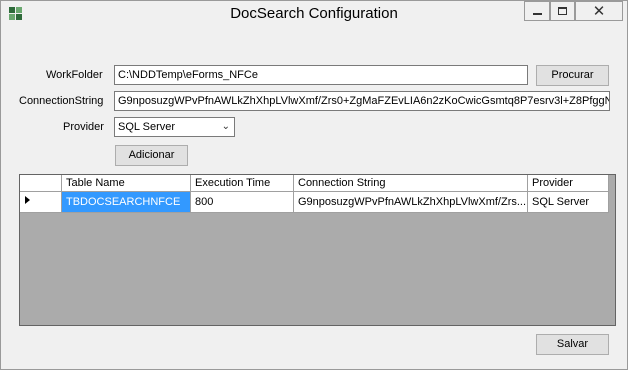 The width and height of the screenshot is (628, 370). Describe the element at coordinates (314, 15) in the screenshot. I see `title-bar: DocSearch Configuration ✕` at that location.